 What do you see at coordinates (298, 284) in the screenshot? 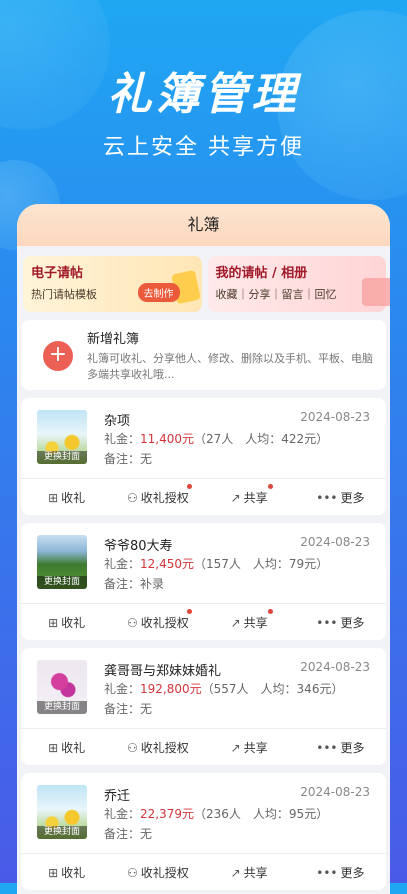
I see `my-invitations-card: 我的请帖 / 相册 收藏｜分享｜留言｜回忆` at bounding box center [298, 284].